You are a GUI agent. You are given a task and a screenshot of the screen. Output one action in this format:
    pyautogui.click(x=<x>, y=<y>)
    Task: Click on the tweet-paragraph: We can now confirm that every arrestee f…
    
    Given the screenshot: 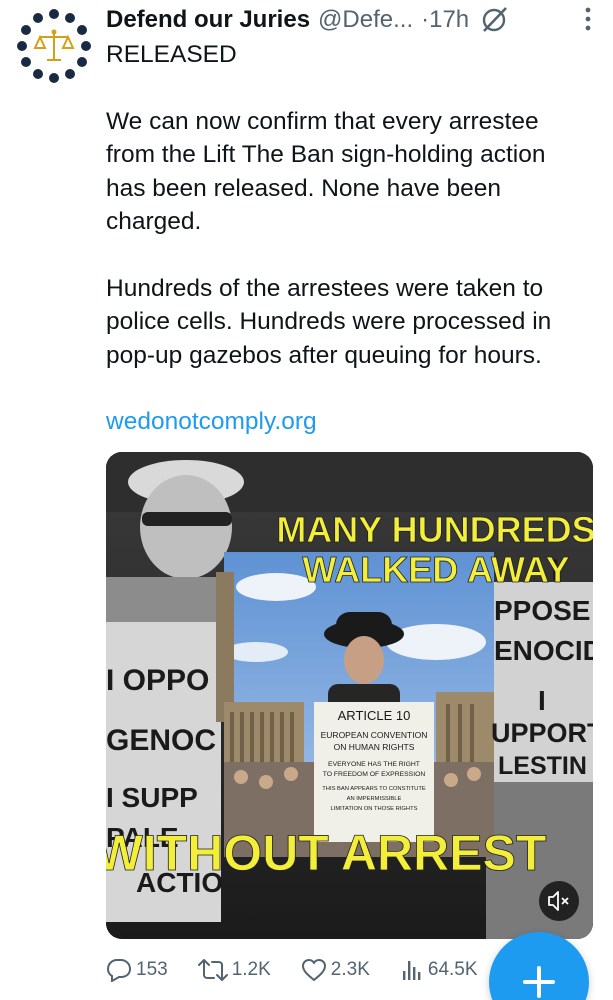 What is the action you would take?
    pyautogui.click(x=326, y=171)
    